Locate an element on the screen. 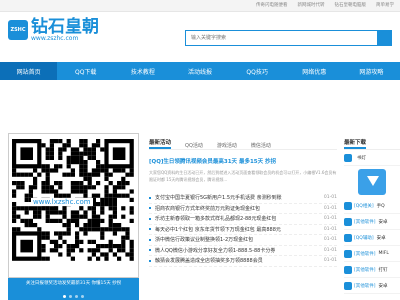  search-box is located at coordinates (288, 38).